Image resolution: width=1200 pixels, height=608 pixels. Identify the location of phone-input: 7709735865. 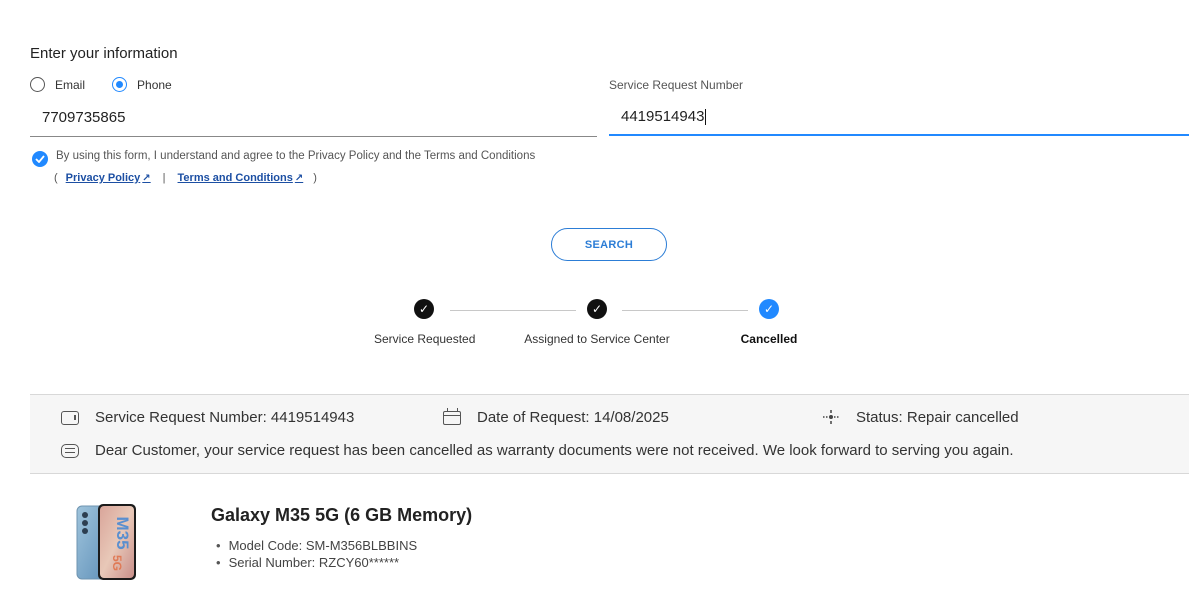
(313, 123).